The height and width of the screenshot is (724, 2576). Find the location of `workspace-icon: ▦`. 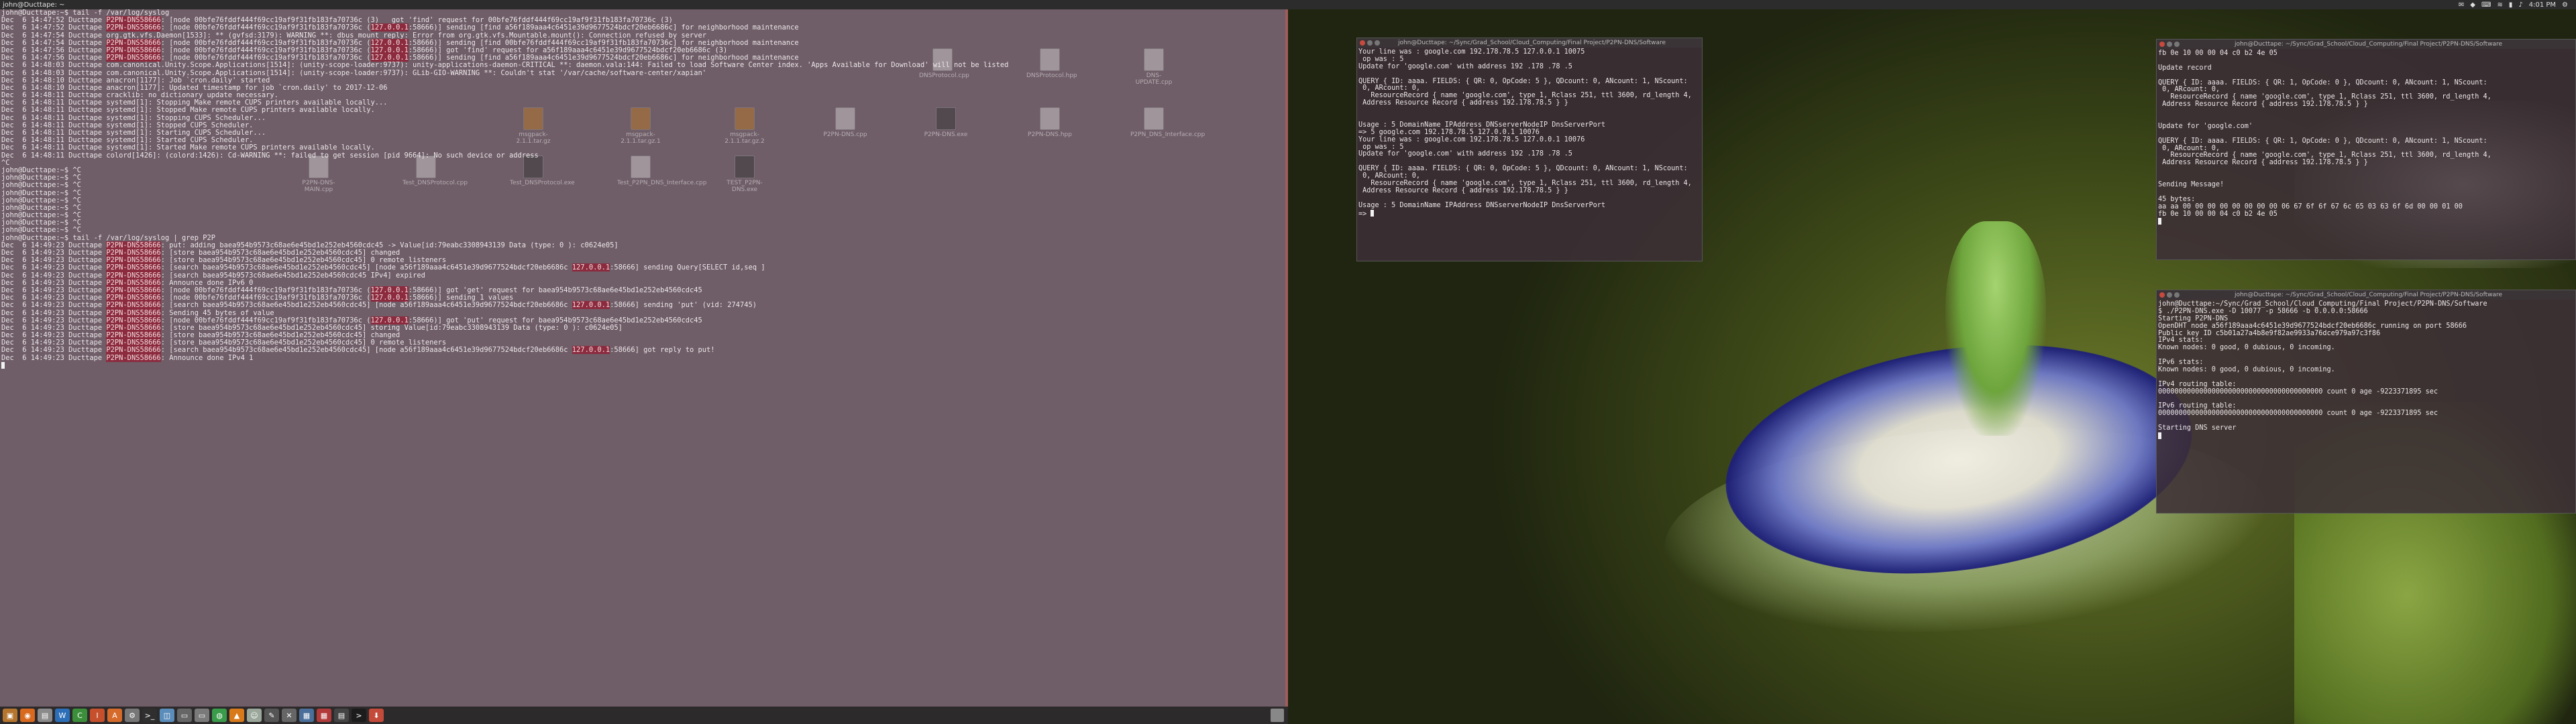

workspace-icon: ▦ is located at coordinates (306, 715).